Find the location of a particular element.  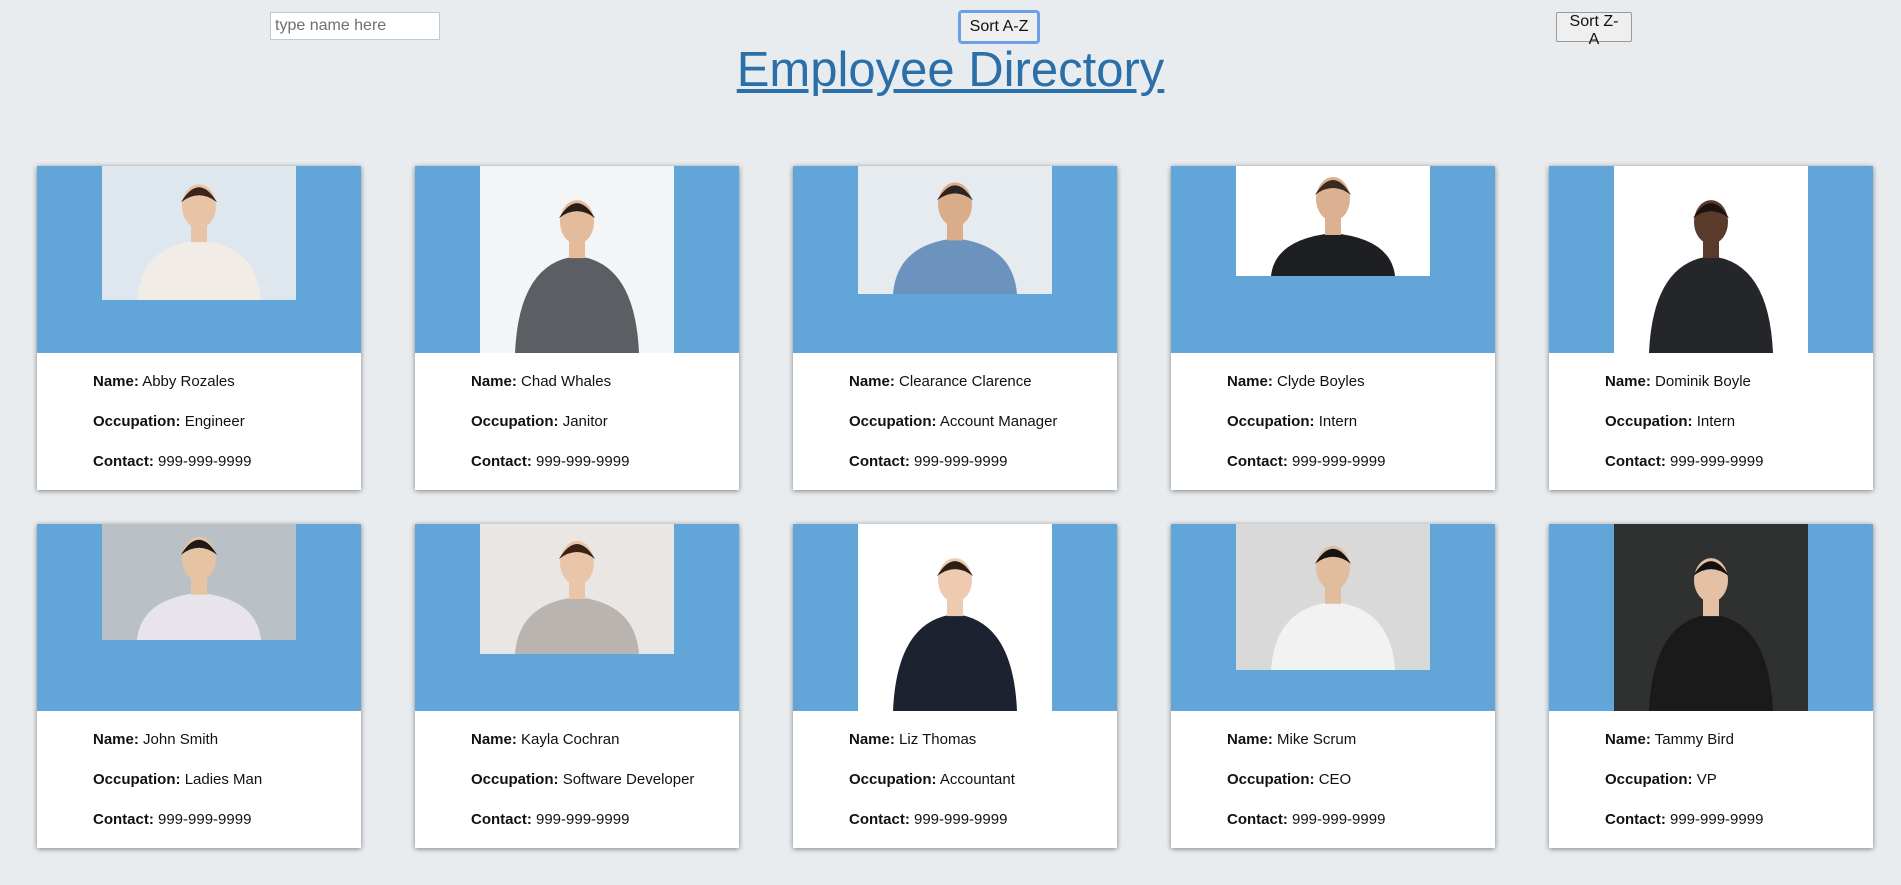

employee-occupation: Occupation: CEO is located at coordinates (1306, 779).